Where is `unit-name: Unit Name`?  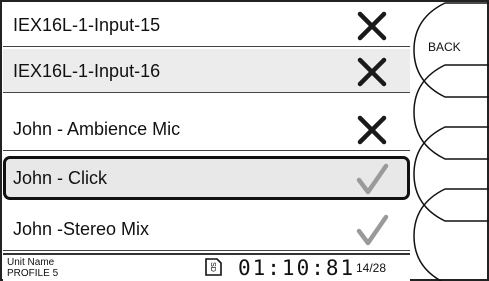 unit-name: Unit Name is located at coordinates (31, 262).